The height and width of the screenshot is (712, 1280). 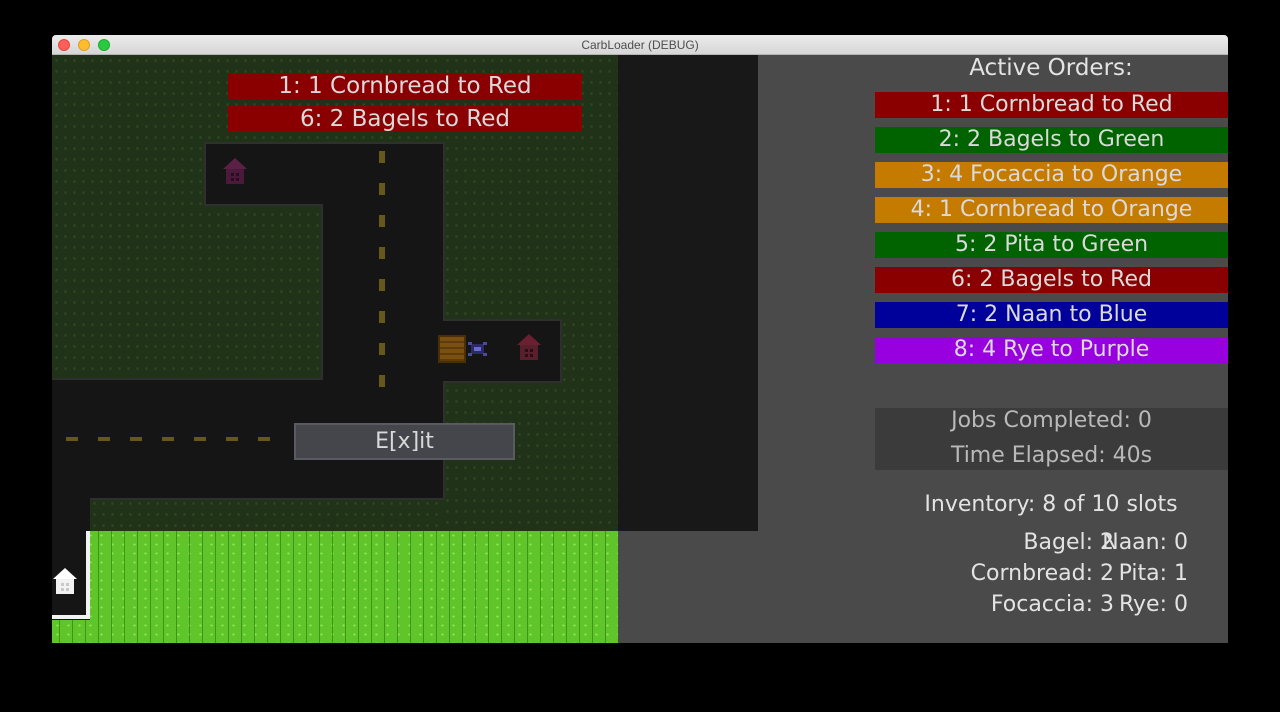 I want to click on offmap-area, so click(x=688, y=293).